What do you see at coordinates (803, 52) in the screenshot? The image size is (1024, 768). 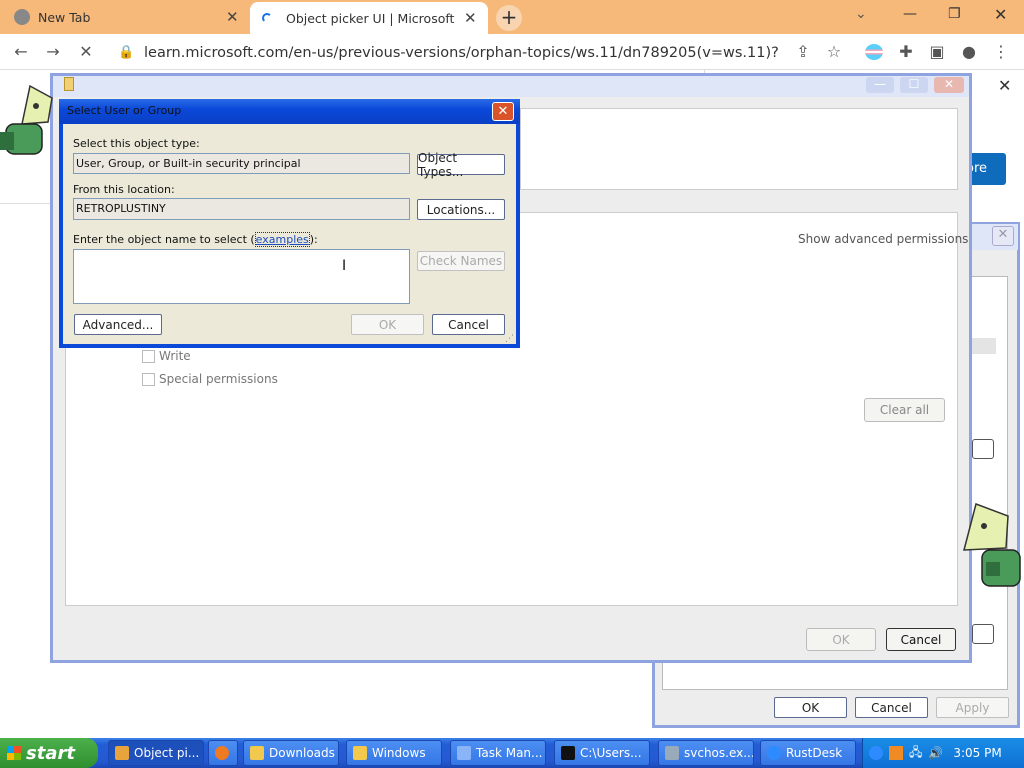 I see `share-icon: ⇪` at bounding box center [803, 52].